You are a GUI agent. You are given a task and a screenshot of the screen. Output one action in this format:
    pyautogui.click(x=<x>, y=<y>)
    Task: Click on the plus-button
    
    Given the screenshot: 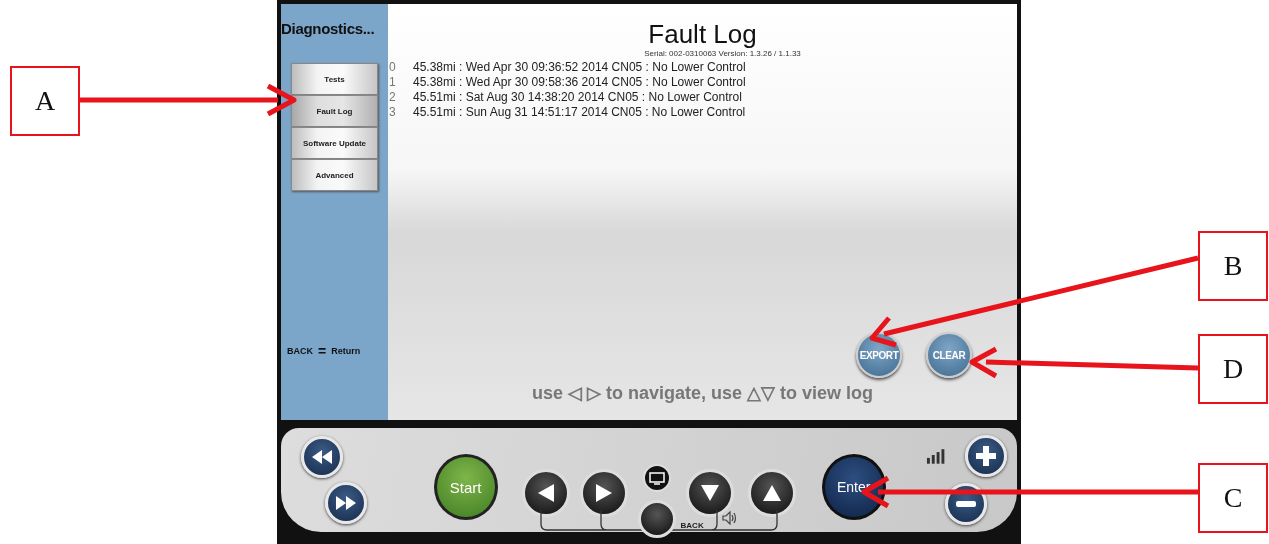 What is the action you would take?
    pyautogui.click(x=986, y=456)
    